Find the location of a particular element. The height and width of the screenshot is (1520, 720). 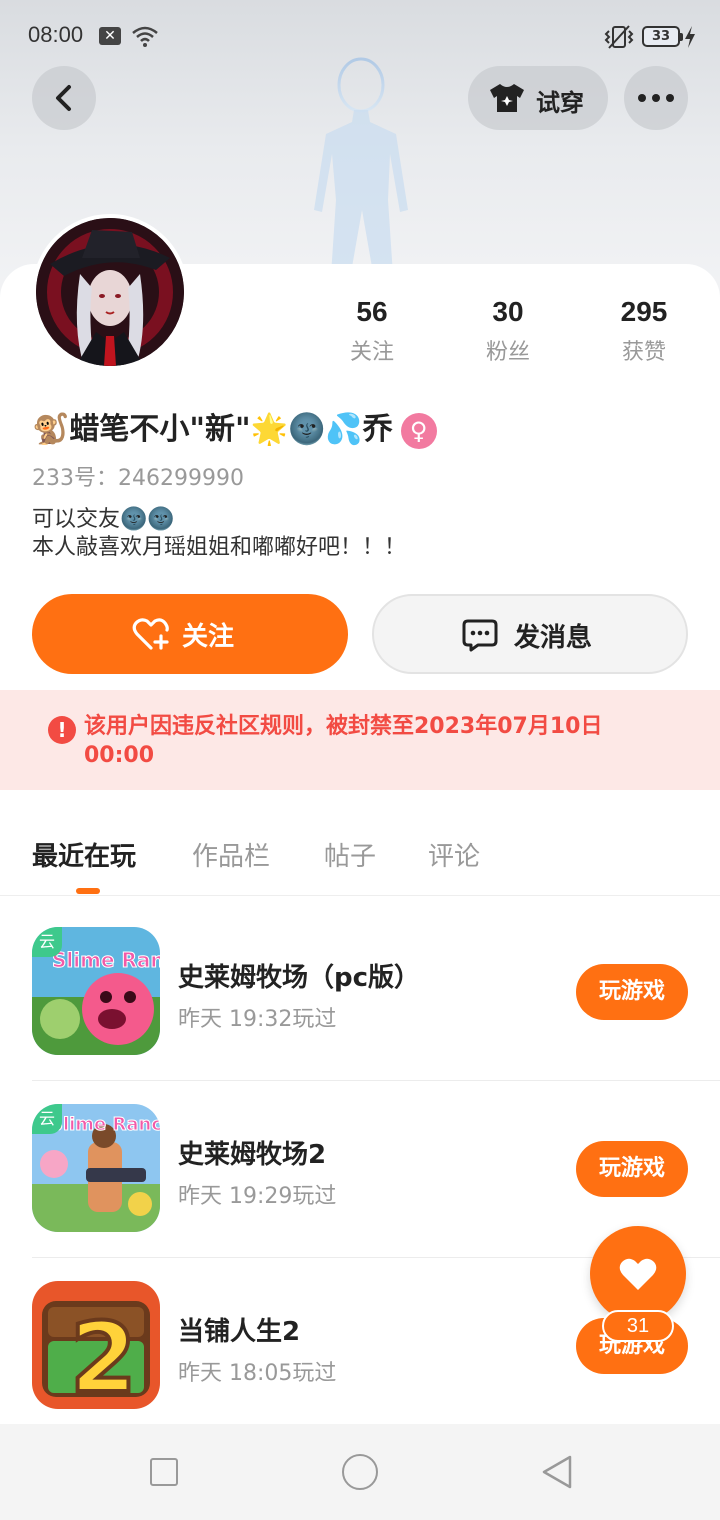

stat-likes-label: 获赞 is located at coordinates (643, 352).